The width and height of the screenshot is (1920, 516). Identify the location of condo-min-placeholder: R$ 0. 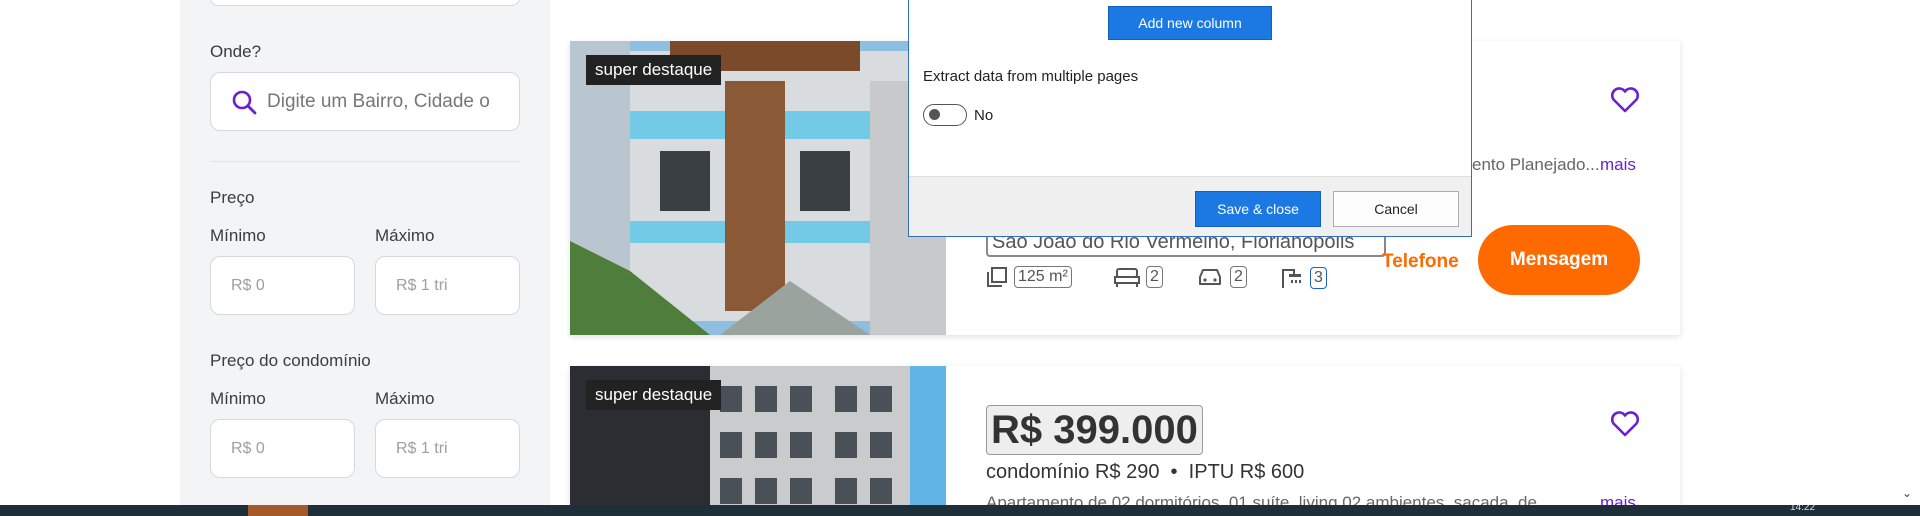
(248, 448).